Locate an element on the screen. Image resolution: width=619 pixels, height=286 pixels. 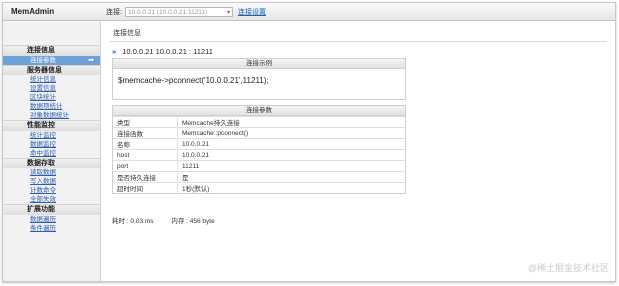
sidebar-item-stats: 统计信息 is located at coordinates (51, 79).